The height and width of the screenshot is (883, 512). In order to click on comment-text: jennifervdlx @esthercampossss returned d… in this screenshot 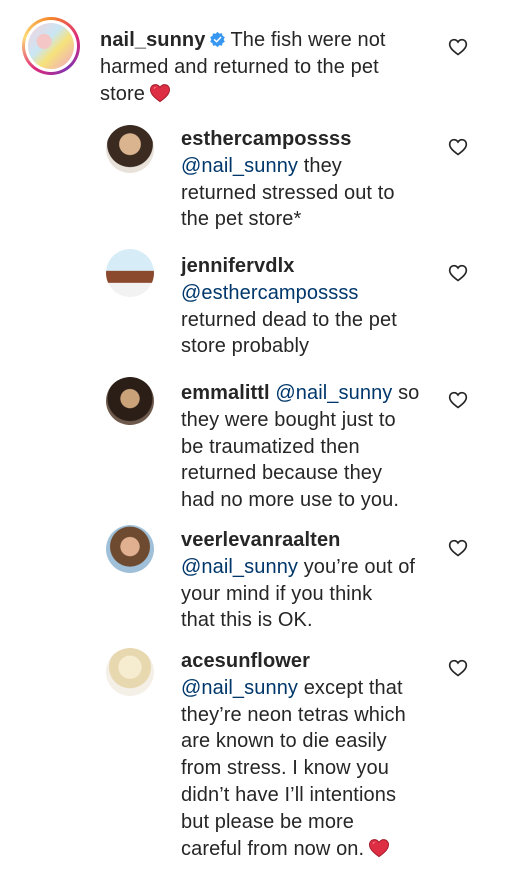, I will do `click(289, 306)`.